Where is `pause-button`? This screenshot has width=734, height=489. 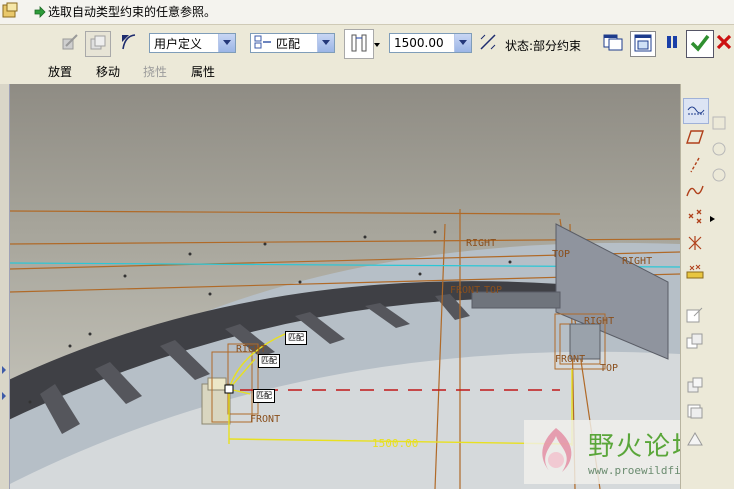 pause-button is located at coordinates (672, 43).